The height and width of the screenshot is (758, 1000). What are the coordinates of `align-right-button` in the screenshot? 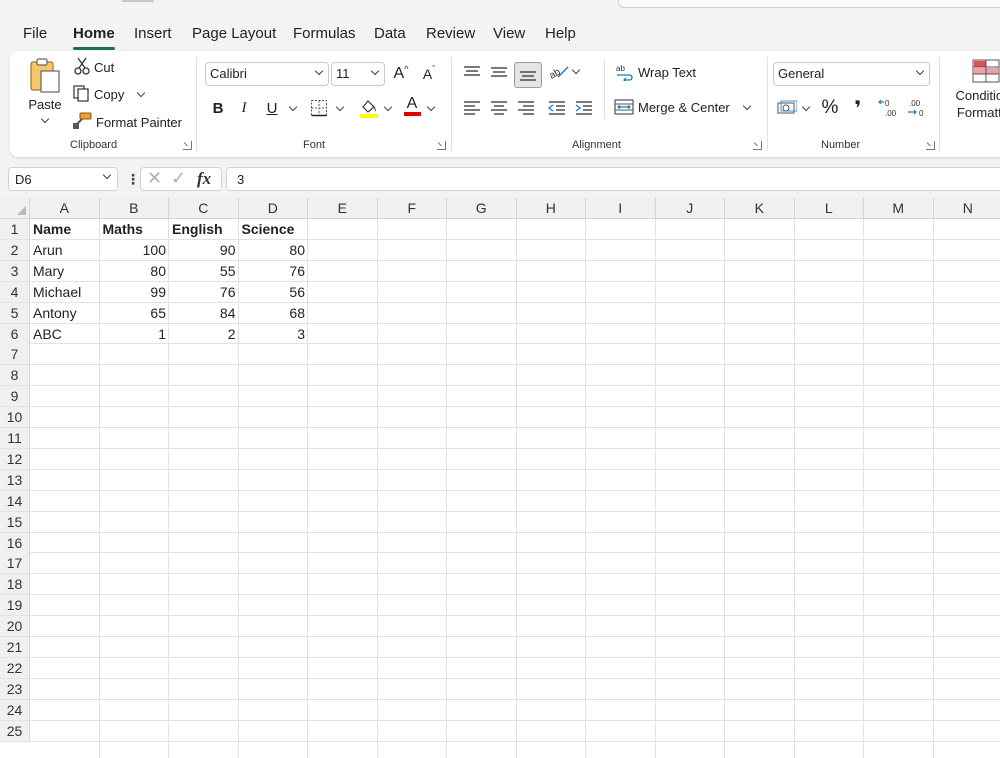 It's located at (526, 108).